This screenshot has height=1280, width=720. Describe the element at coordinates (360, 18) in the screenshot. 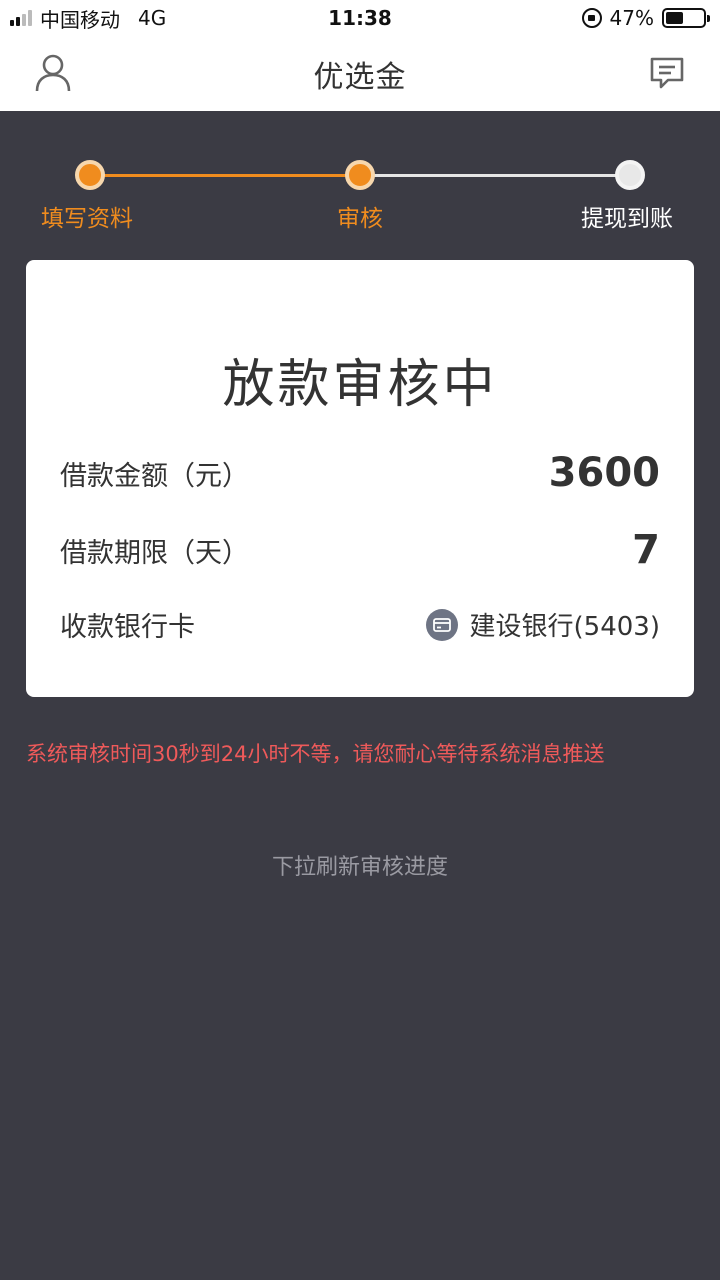

I see `status-bar: 中国移动 4G 11:38 47%` at that location.